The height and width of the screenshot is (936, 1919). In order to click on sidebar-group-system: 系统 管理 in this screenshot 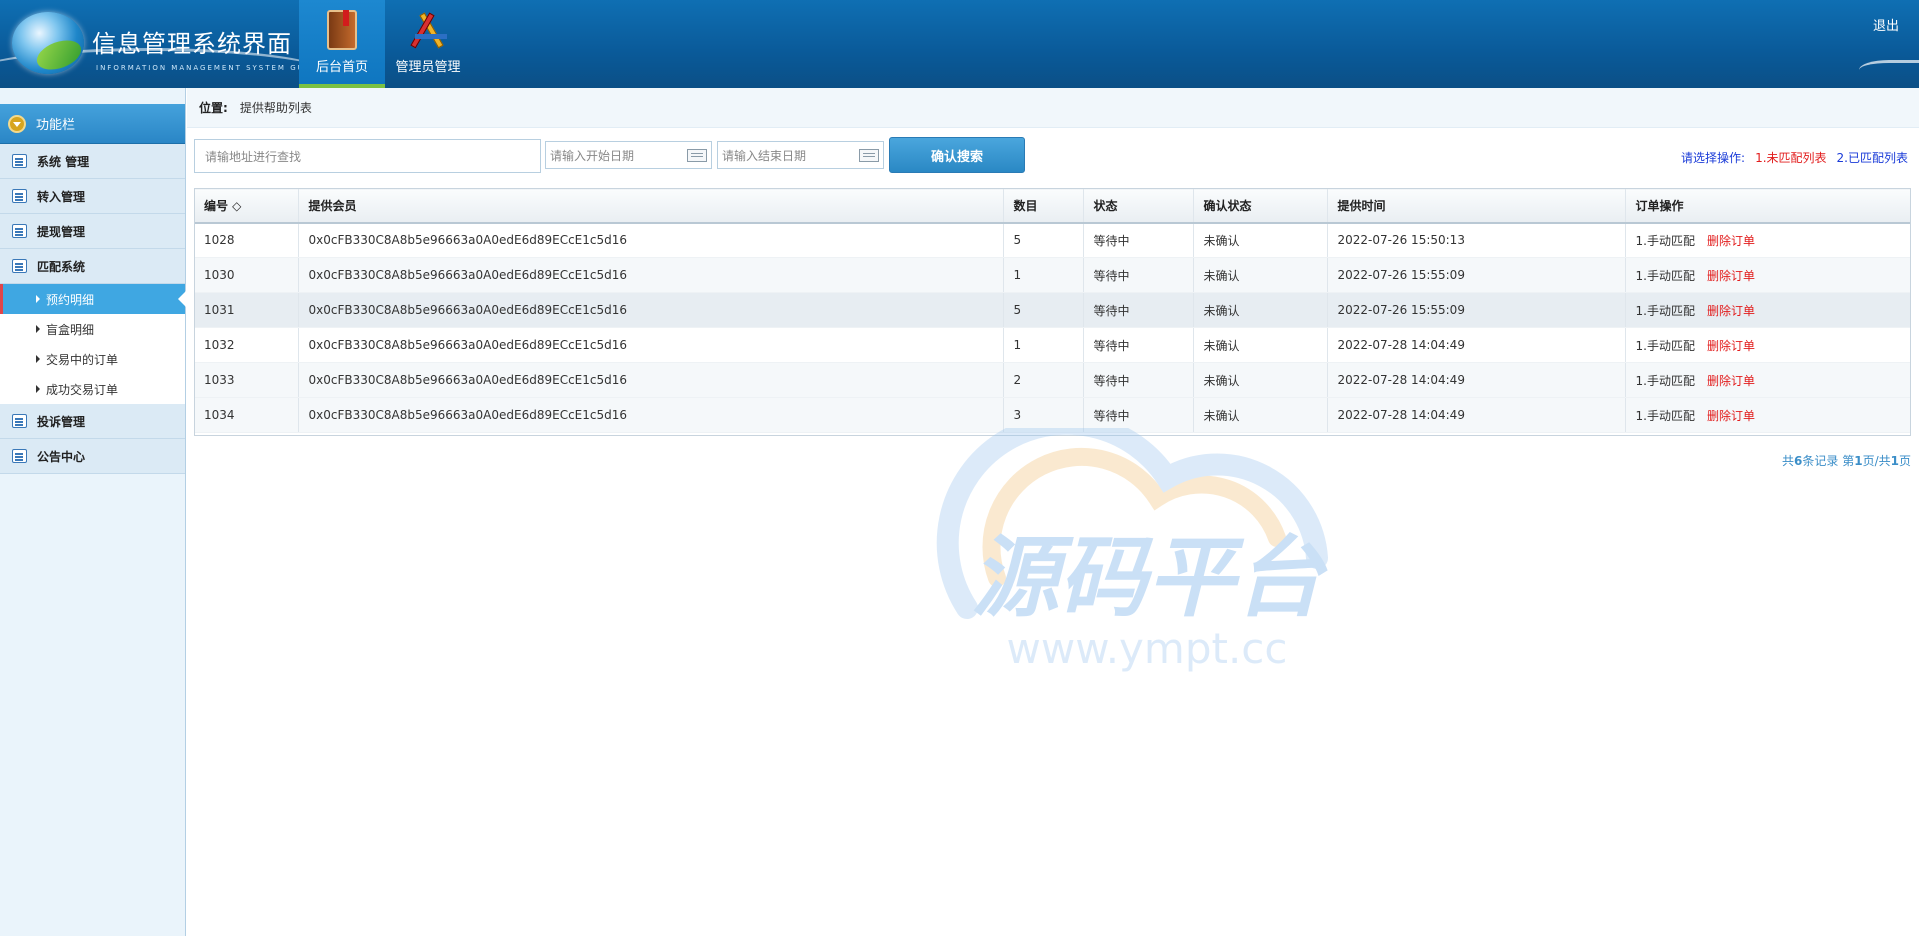, I will do `click(92, 161)`.